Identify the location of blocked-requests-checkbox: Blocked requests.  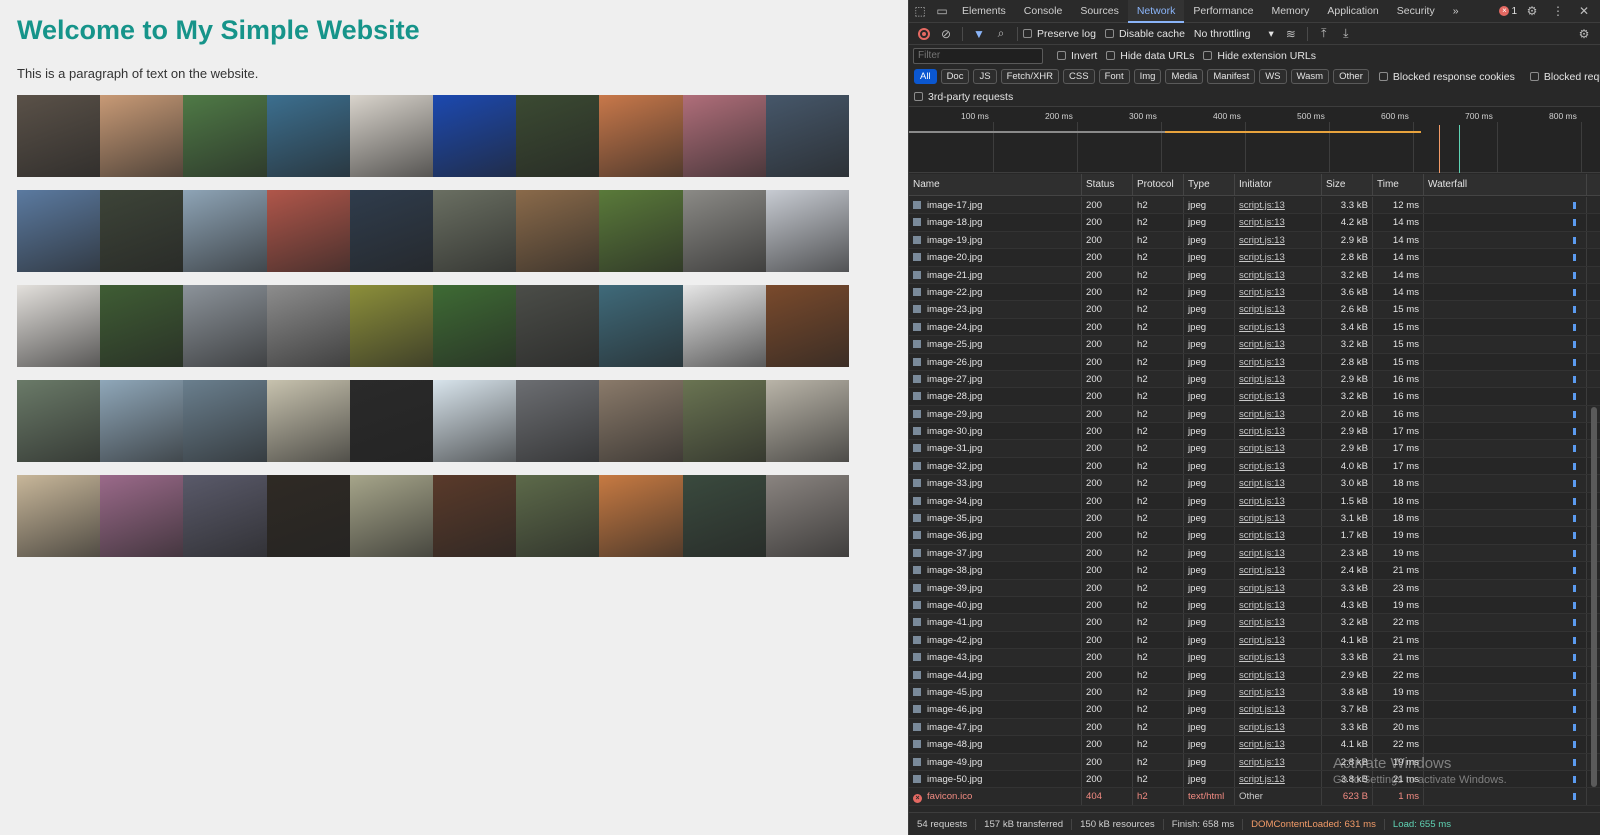
(1564, 77).